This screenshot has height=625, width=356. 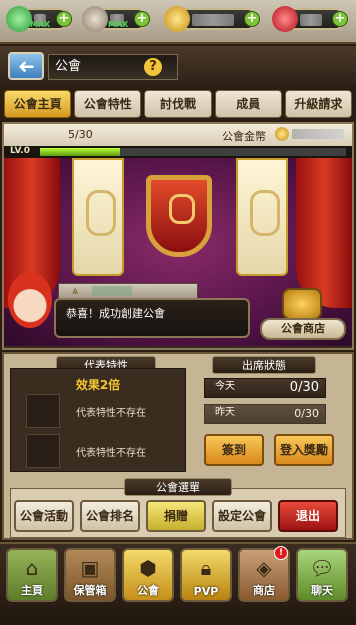 What do you see at coordinates (98, 217) in the screenshot?
I see `left-banner` at bounding box center [98, 217].